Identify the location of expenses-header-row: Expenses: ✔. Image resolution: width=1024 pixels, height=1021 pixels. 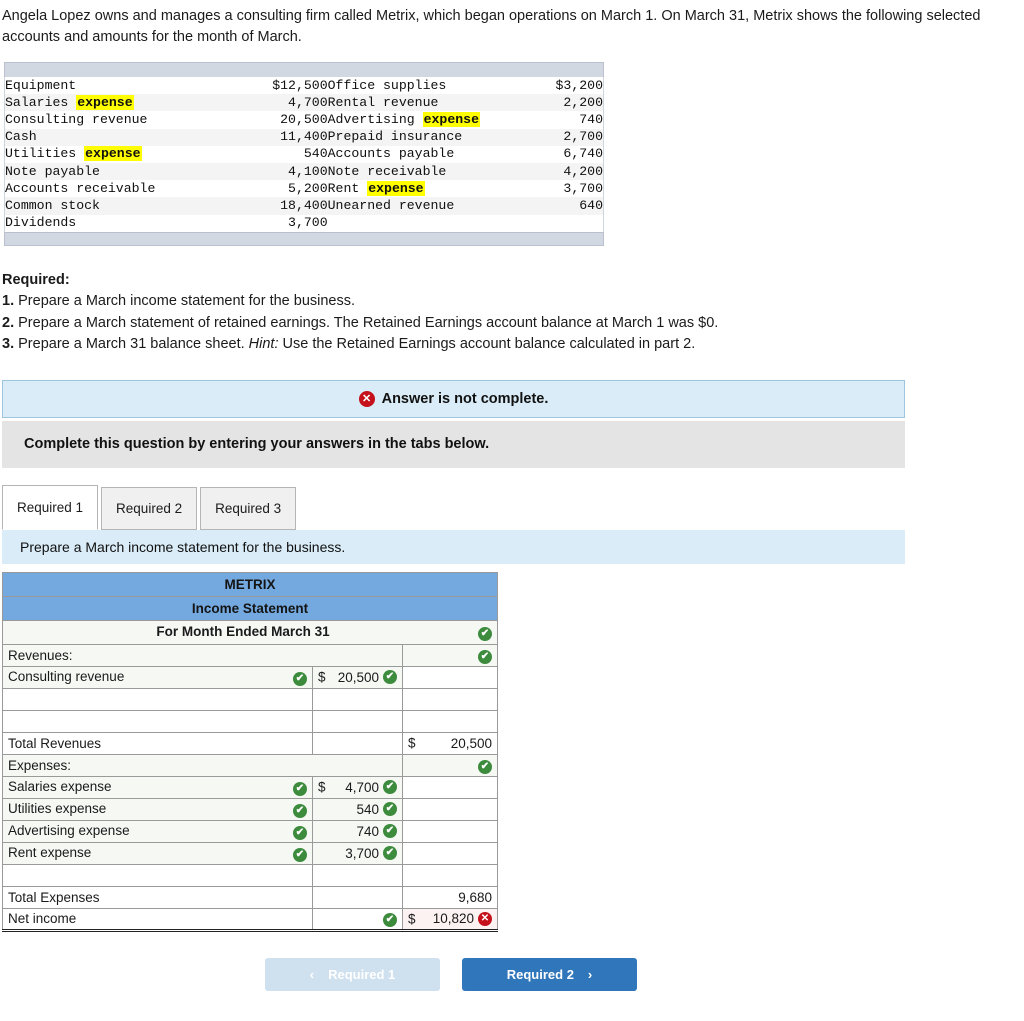
(250, 765).